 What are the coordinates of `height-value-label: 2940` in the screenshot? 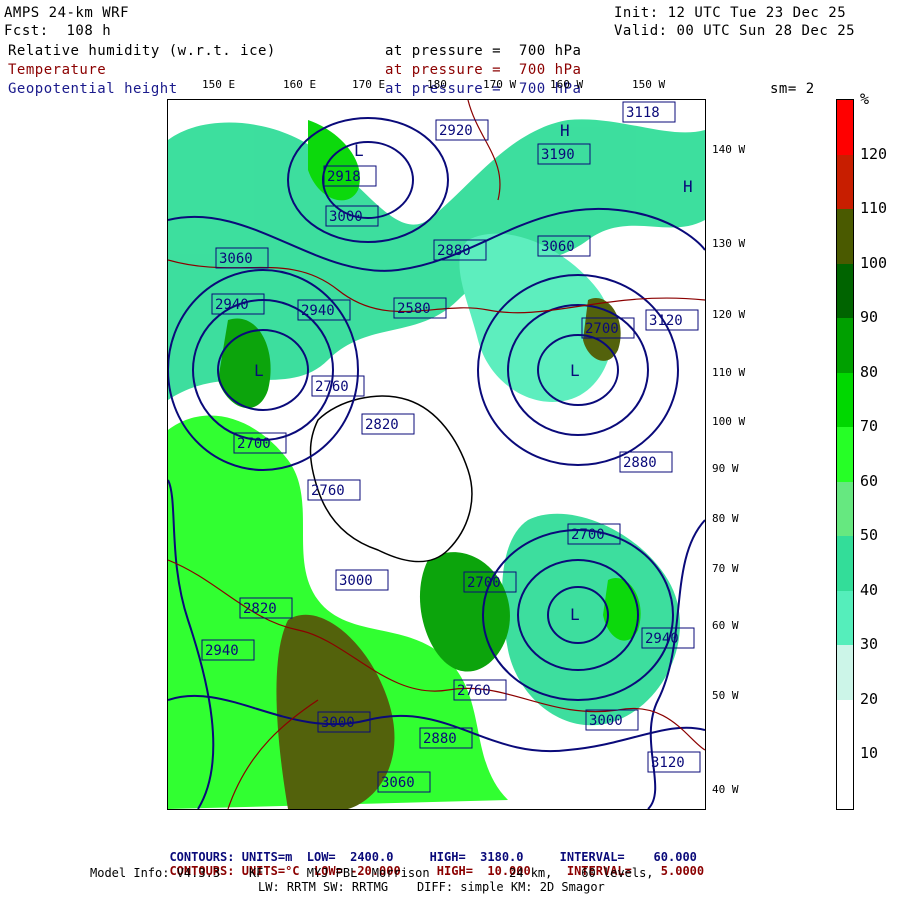 It's located at (668, 638).